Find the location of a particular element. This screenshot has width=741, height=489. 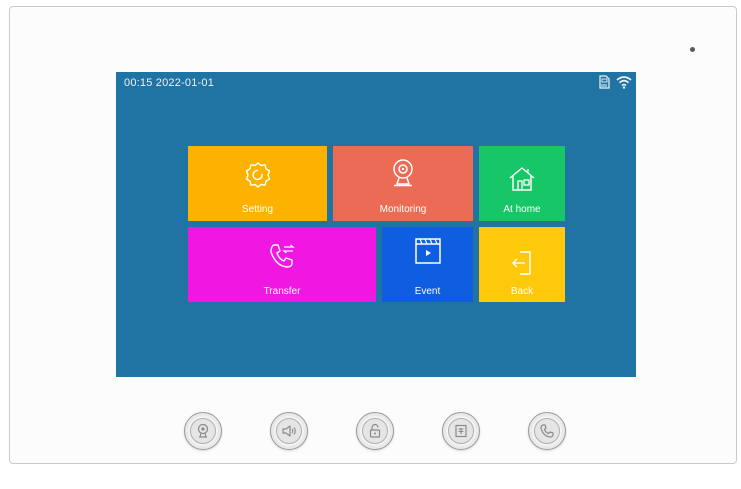

hw-button-call is located at coordinates (547, 431).